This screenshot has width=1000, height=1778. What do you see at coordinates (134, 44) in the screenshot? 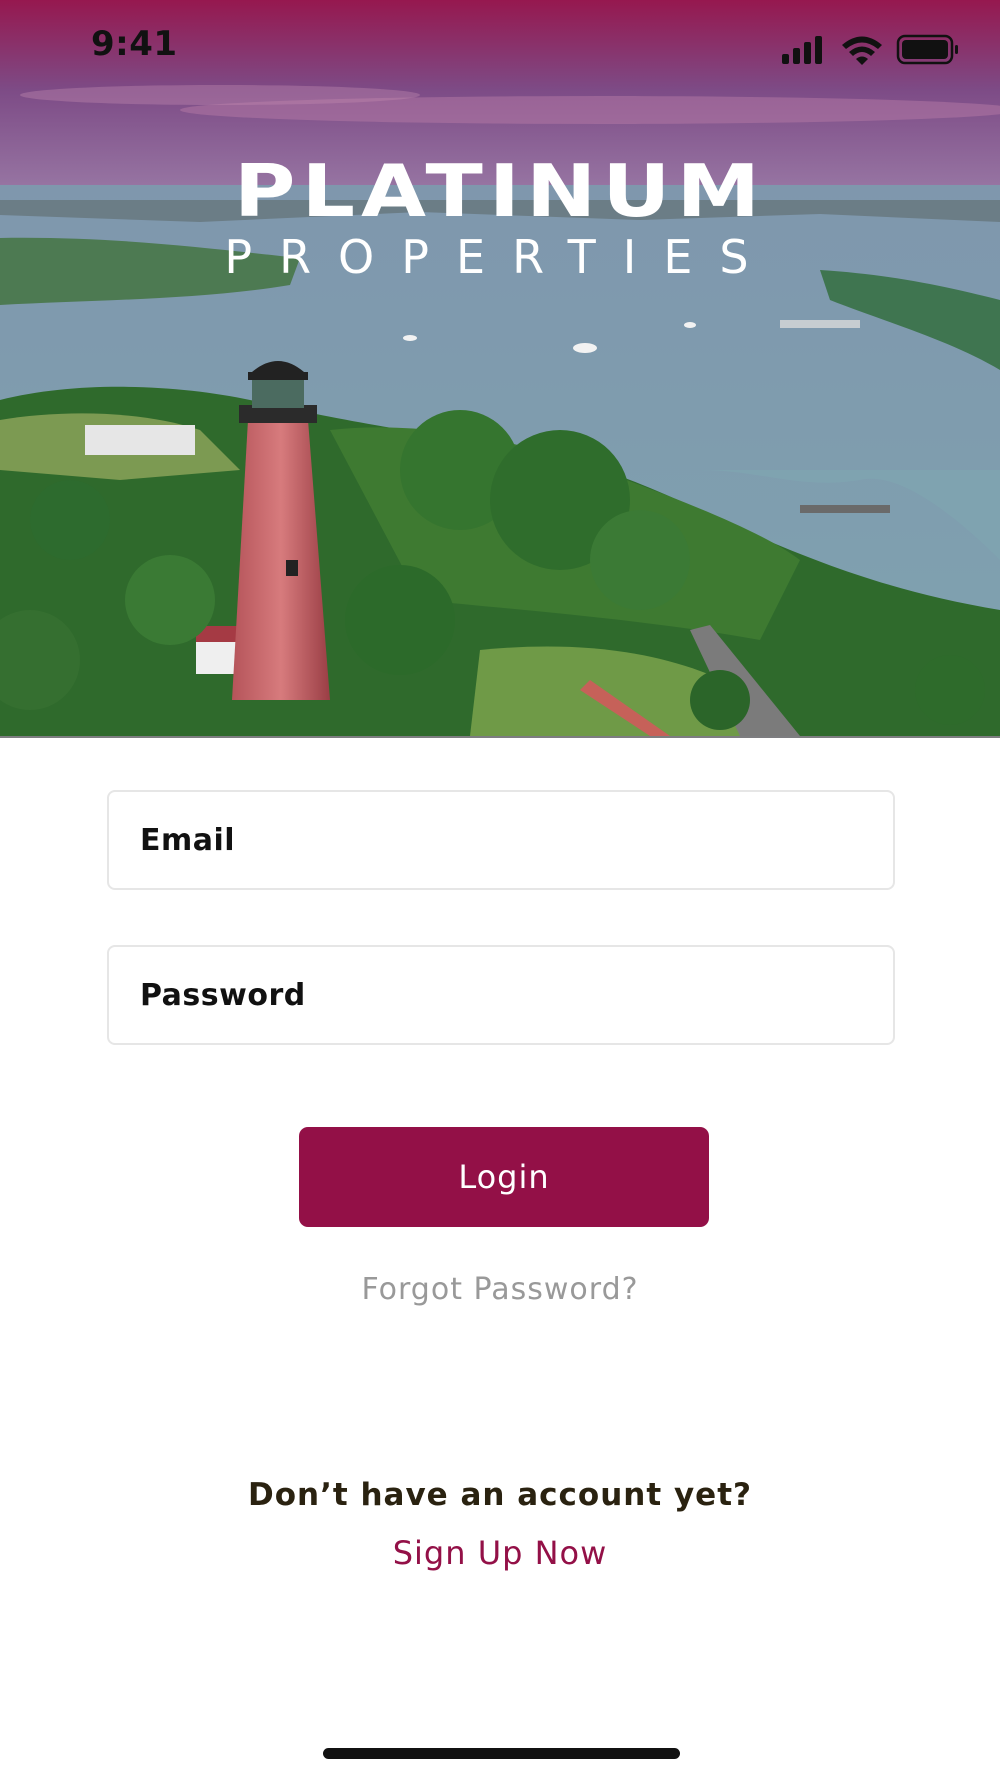
I see `status-time: 9:41` at bounding box center [134, 44].